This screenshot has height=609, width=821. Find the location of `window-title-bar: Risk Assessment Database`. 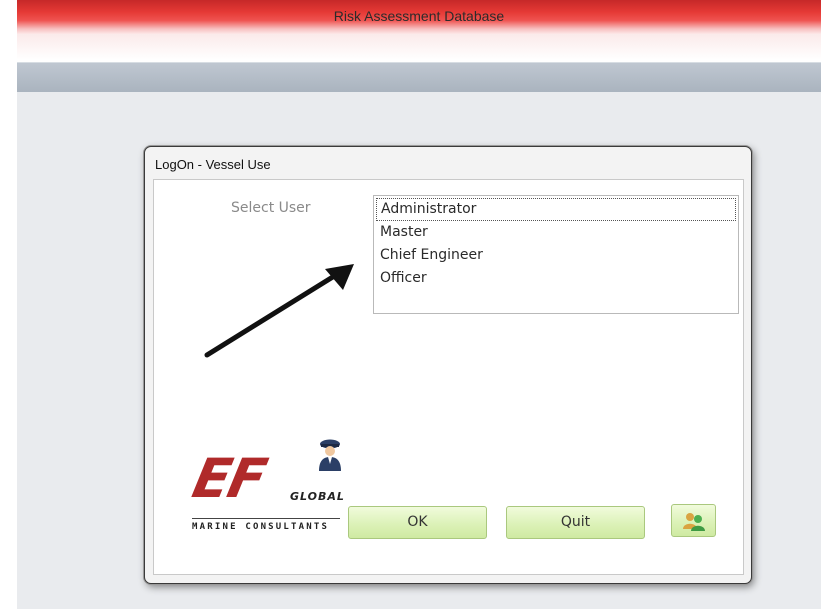

window-title-bar: Risk Assessment Database is located at coordinates (419, 17).